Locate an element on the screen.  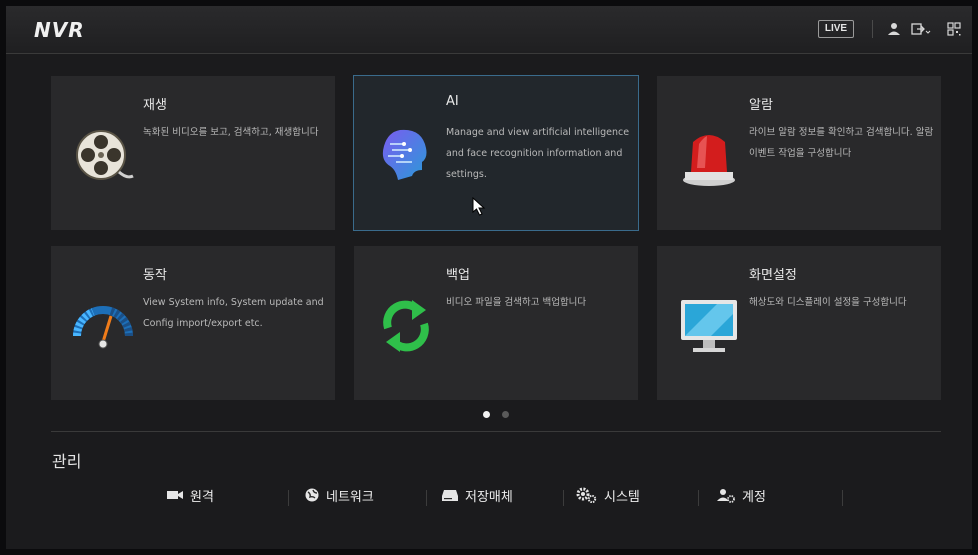
ai-head-icon is located at coordinates (404, 154).